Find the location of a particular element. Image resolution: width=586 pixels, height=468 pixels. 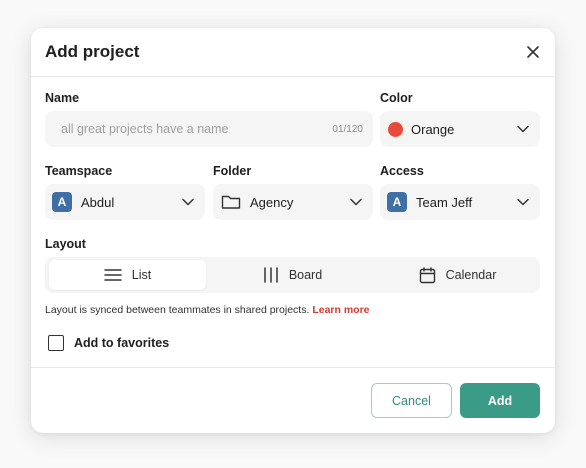

name-label: Name is located at coordinates (62, 98).